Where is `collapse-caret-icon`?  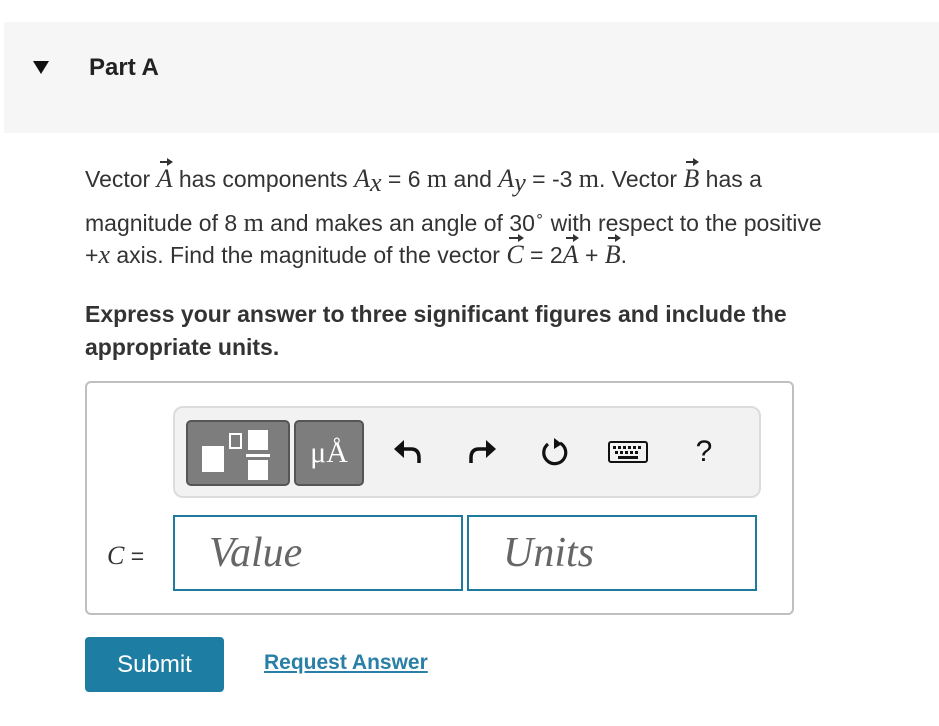
collapse-caret-icon is located at coordinates (41, 67).